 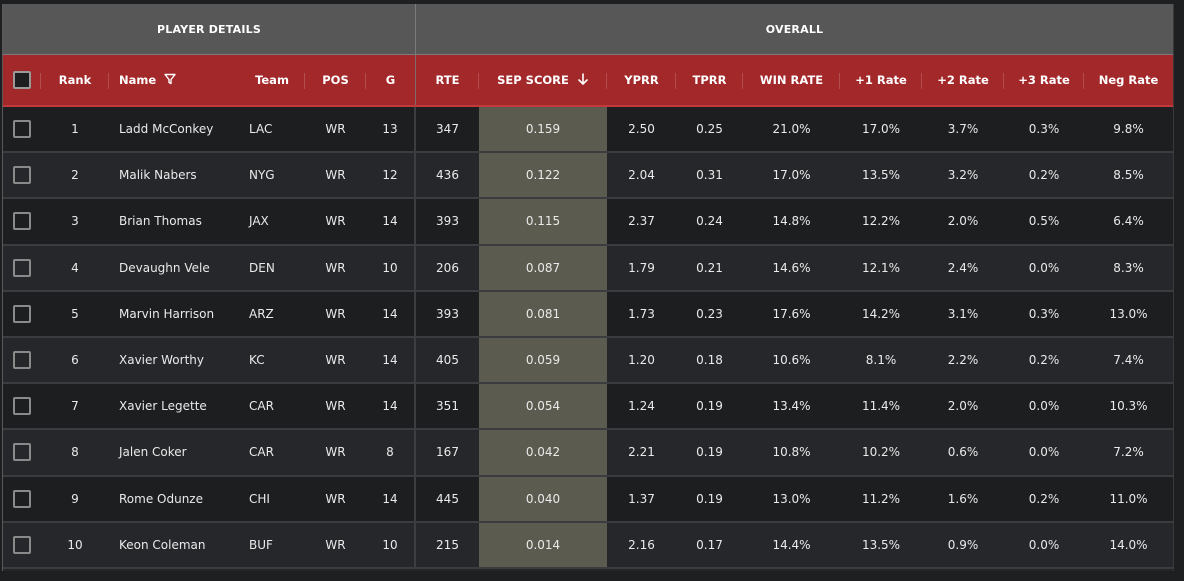 What do you see at coordinates (167, 313) in the screenshot?
I see `cell-name: Marvin Harrison` at bounding box center [167, 313].